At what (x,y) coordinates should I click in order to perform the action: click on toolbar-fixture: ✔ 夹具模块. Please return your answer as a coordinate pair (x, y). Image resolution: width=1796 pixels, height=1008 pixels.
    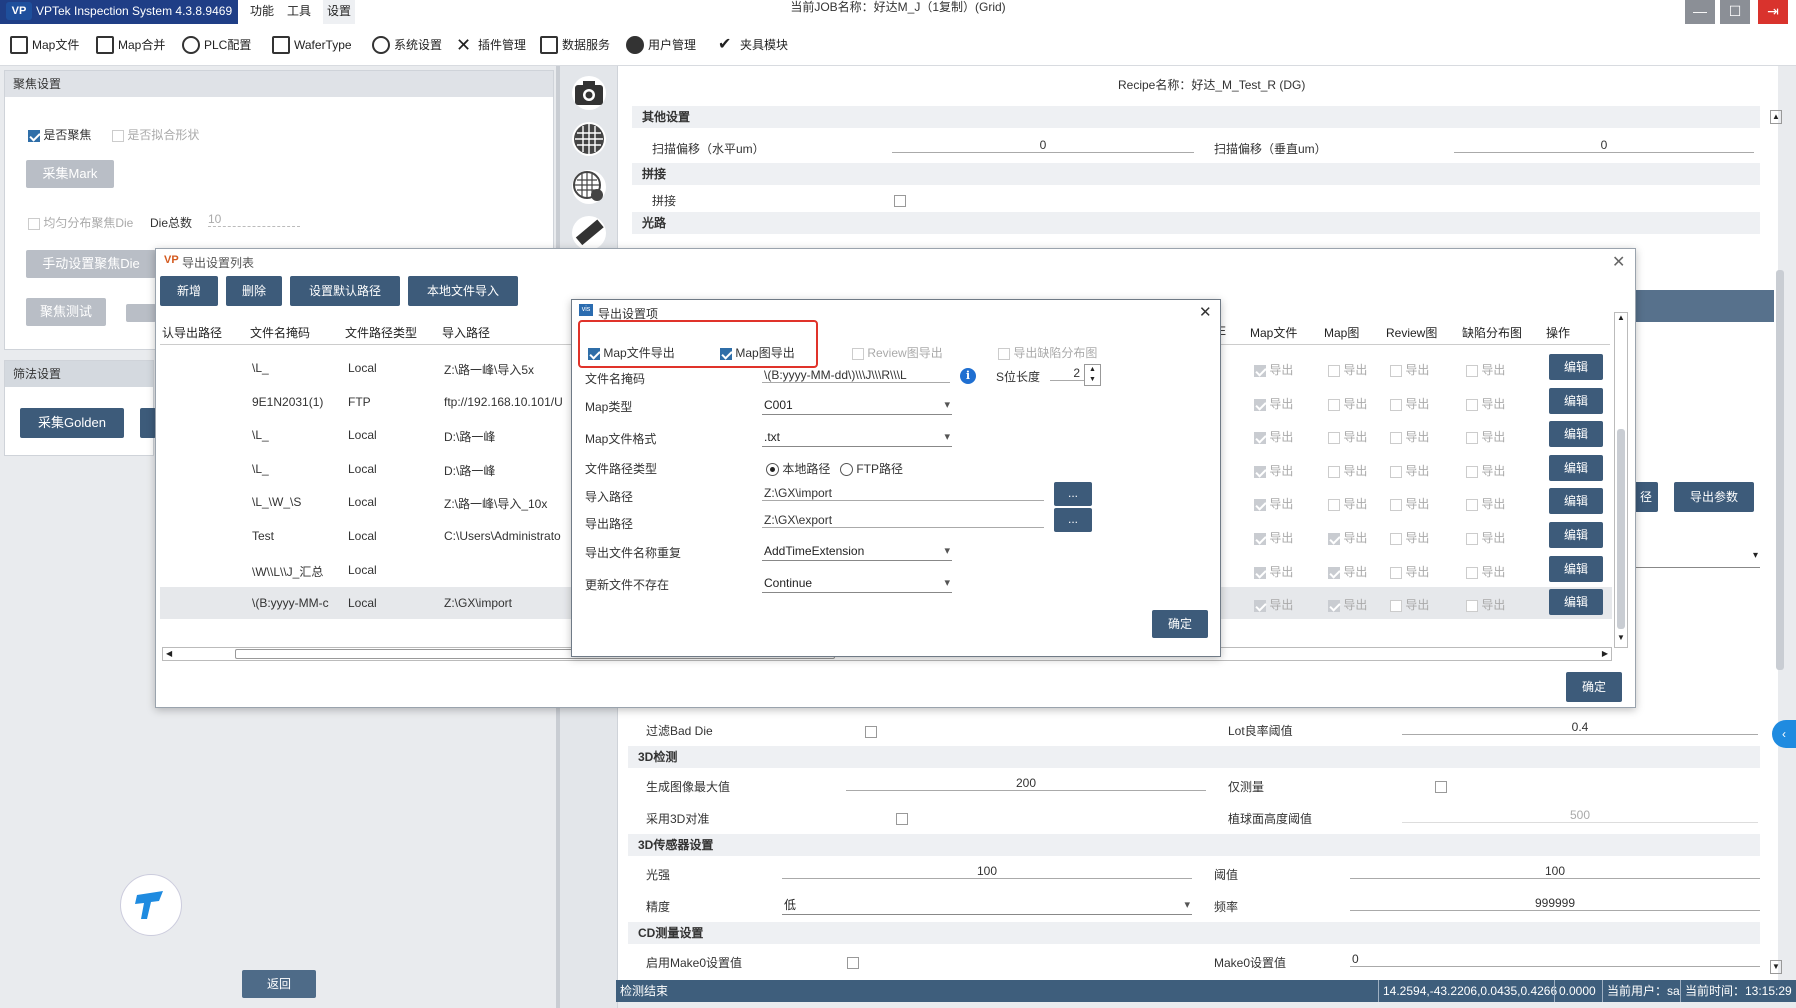
    Looking at the image, I should click on (753, 45).